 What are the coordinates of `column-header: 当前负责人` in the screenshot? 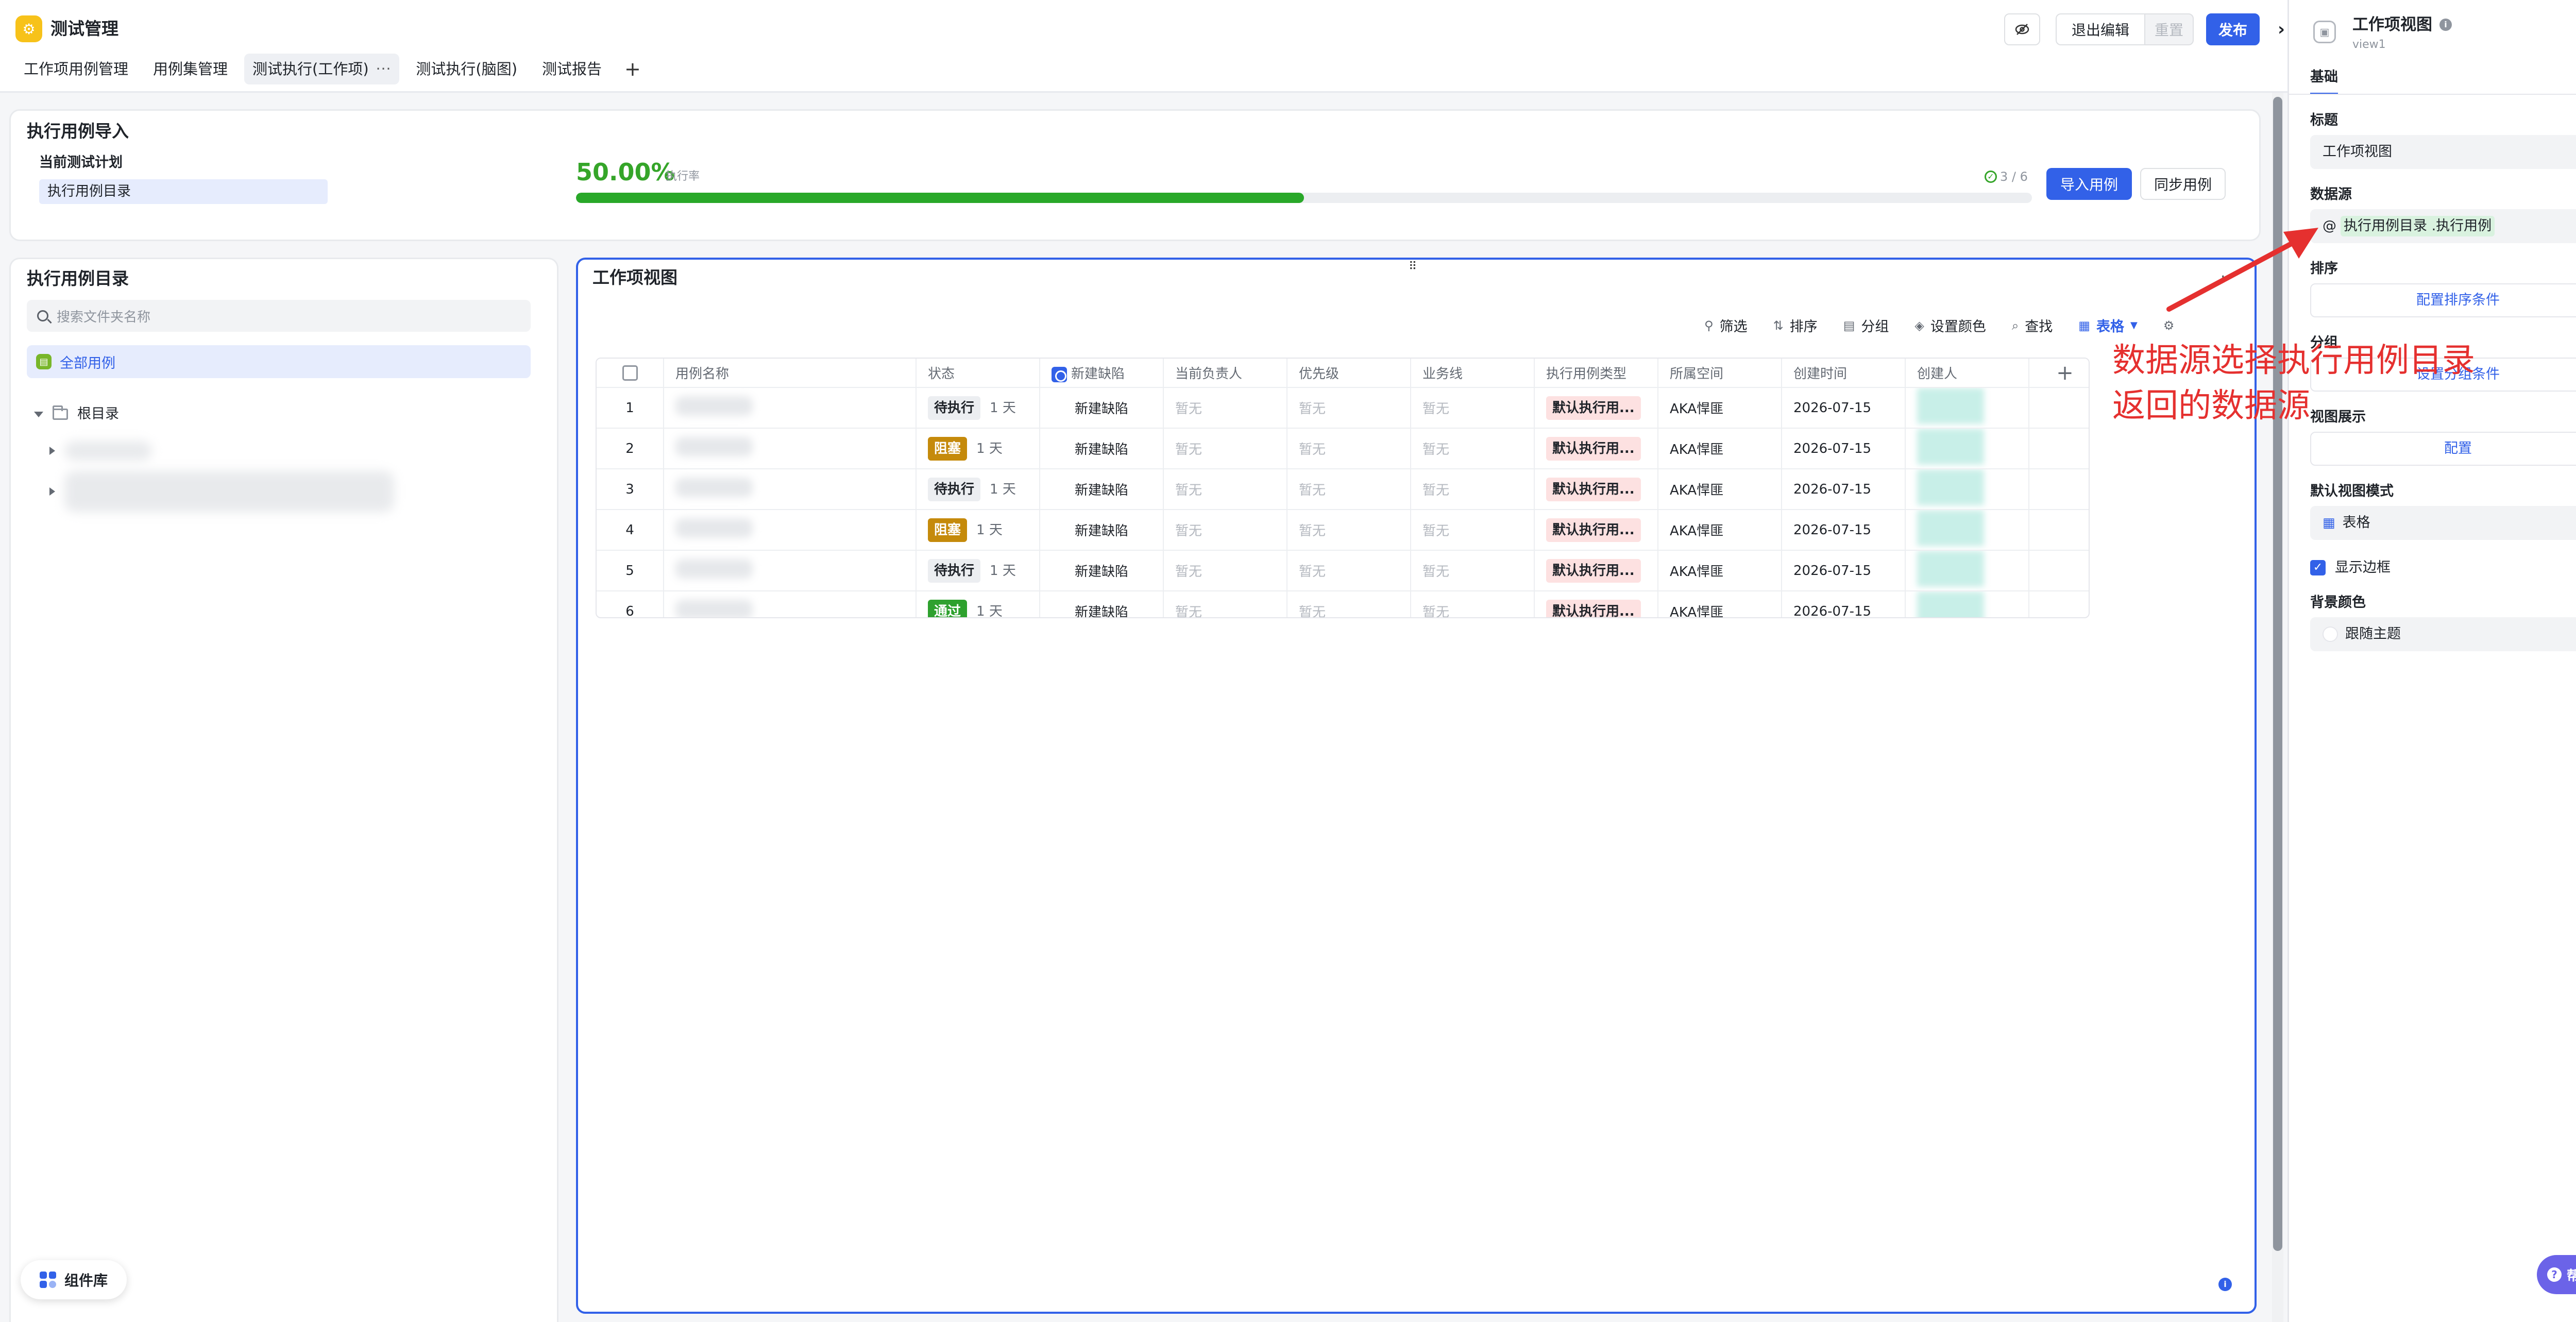 It's located at (1225, 373).